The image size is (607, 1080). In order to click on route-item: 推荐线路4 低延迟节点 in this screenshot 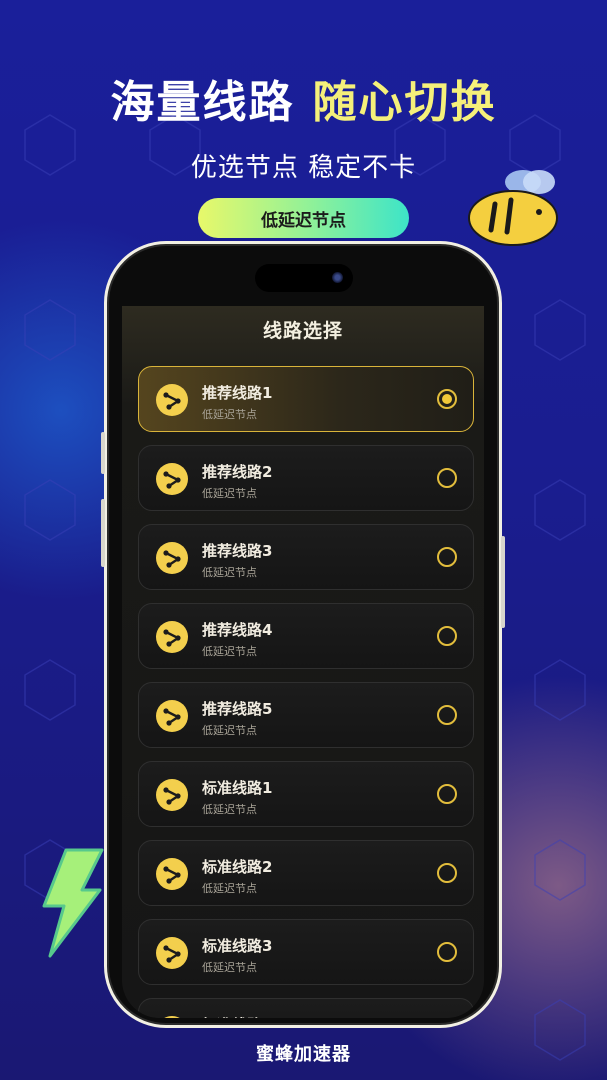, I will do `click(306, 636)`.